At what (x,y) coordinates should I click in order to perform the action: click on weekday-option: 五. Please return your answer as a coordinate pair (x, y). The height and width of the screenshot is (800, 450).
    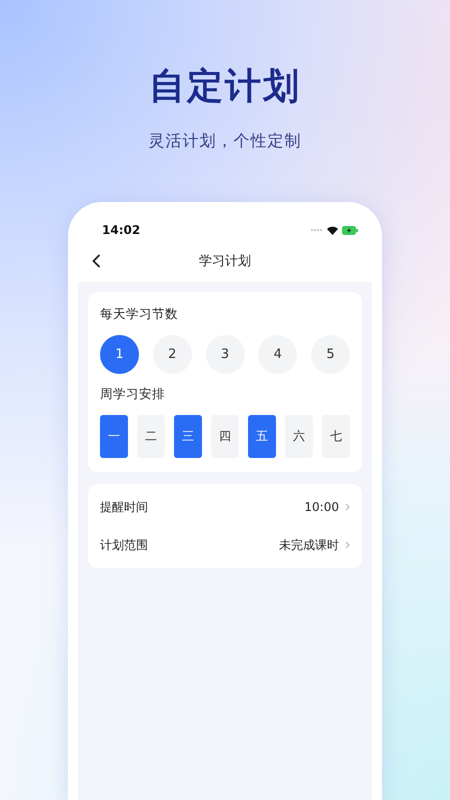
    Looking at the image, I should click on (262, 436).